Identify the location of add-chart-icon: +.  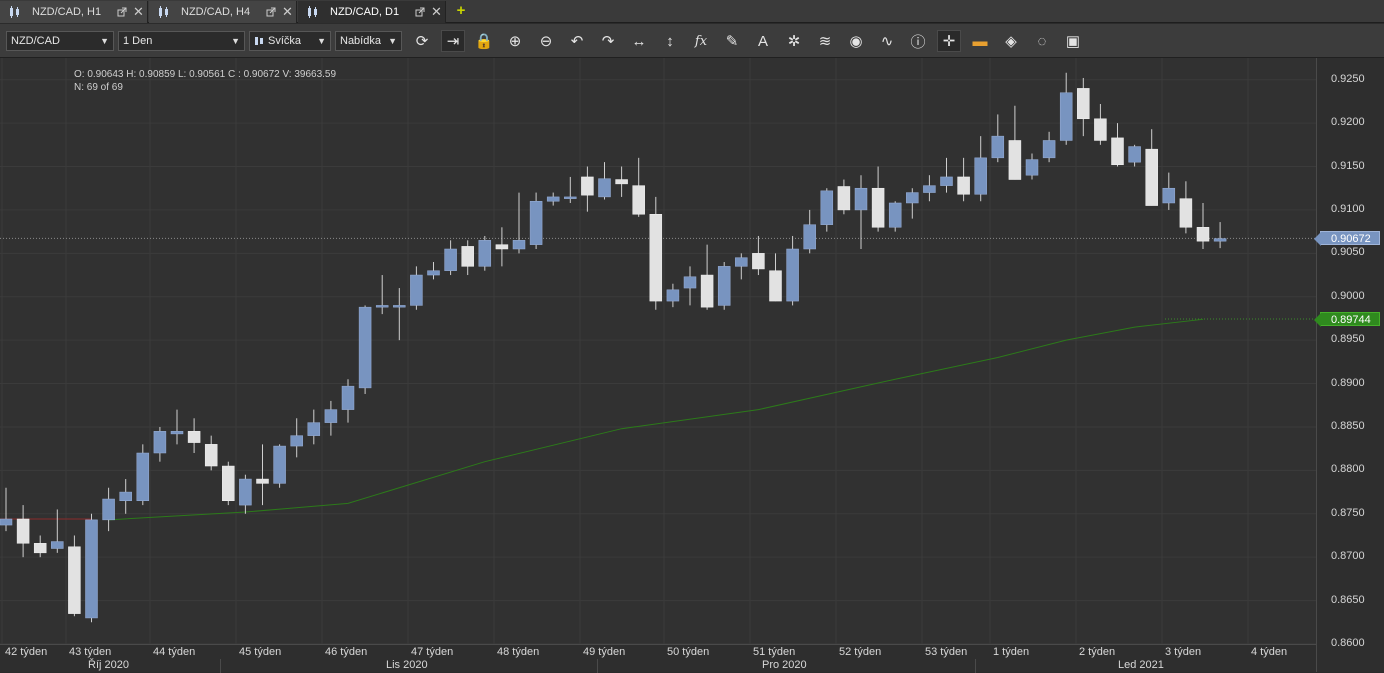
(461, 11).